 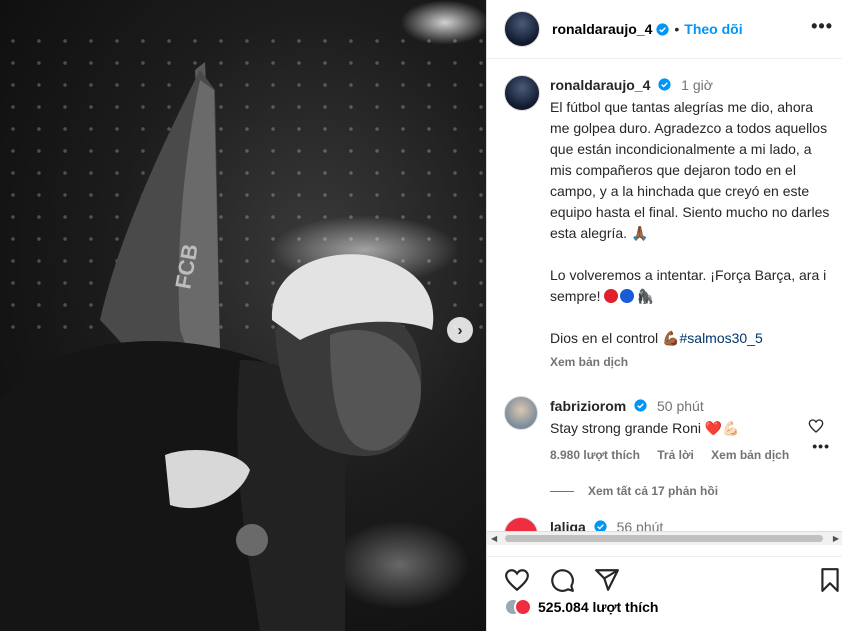 What do you see at coordinates (600, 85) in the screenshot?
I see `caption-username: ronaldaraujo_4` at bounding box center [600, 85].